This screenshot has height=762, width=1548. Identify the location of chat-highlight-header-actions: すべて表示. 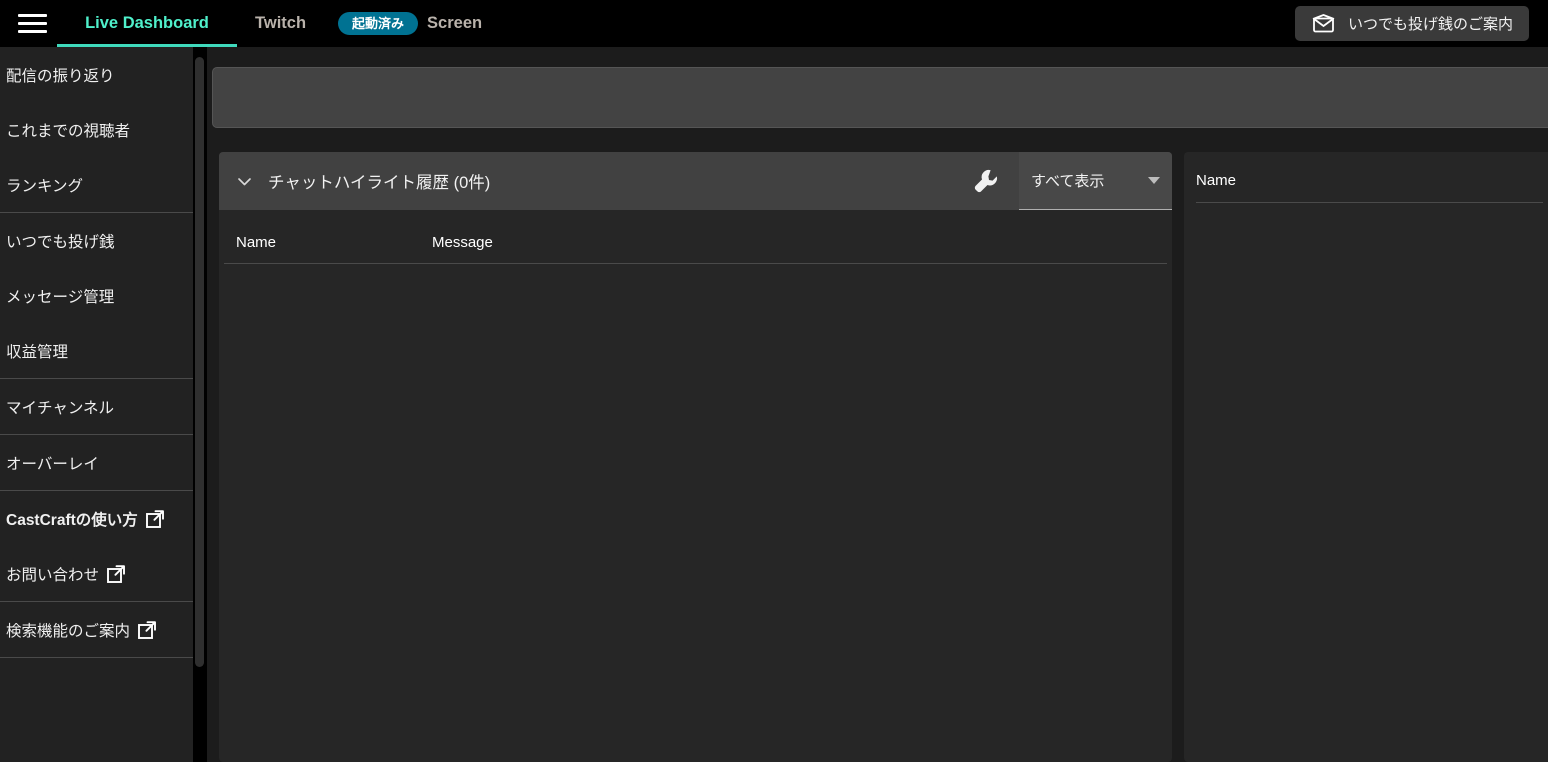
(1071, 181).